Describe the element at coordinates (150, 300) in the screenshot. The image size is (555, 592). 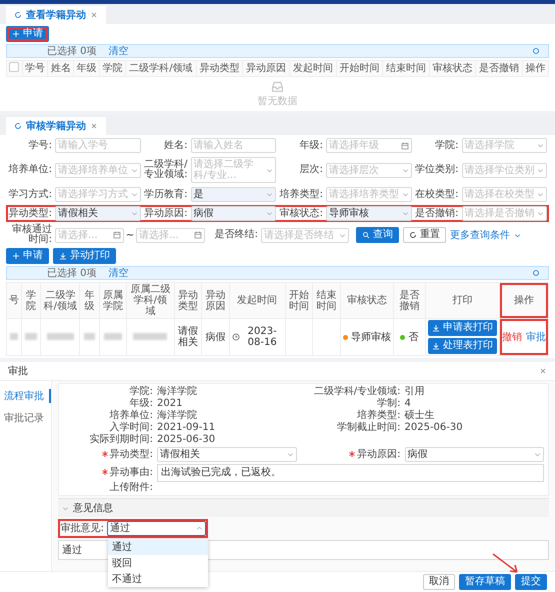
I see `column-header: 原属二级学科/领域` at that location.